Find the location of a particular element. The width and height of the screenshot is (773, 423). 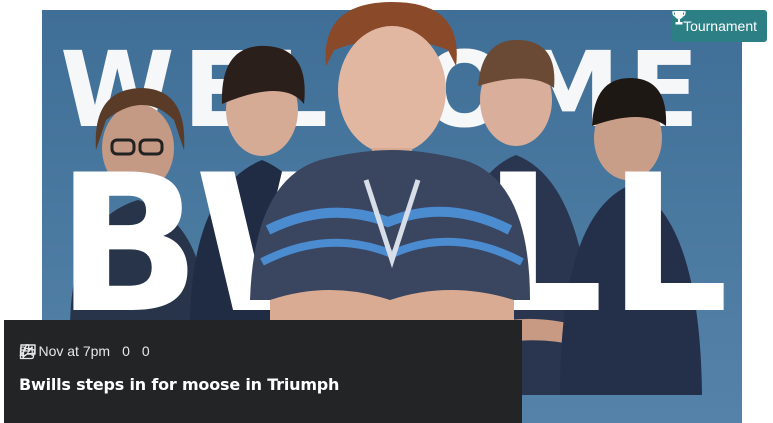

article-headline: Bwills steps in for moose in Triumph is located at coordinates (179, 384).